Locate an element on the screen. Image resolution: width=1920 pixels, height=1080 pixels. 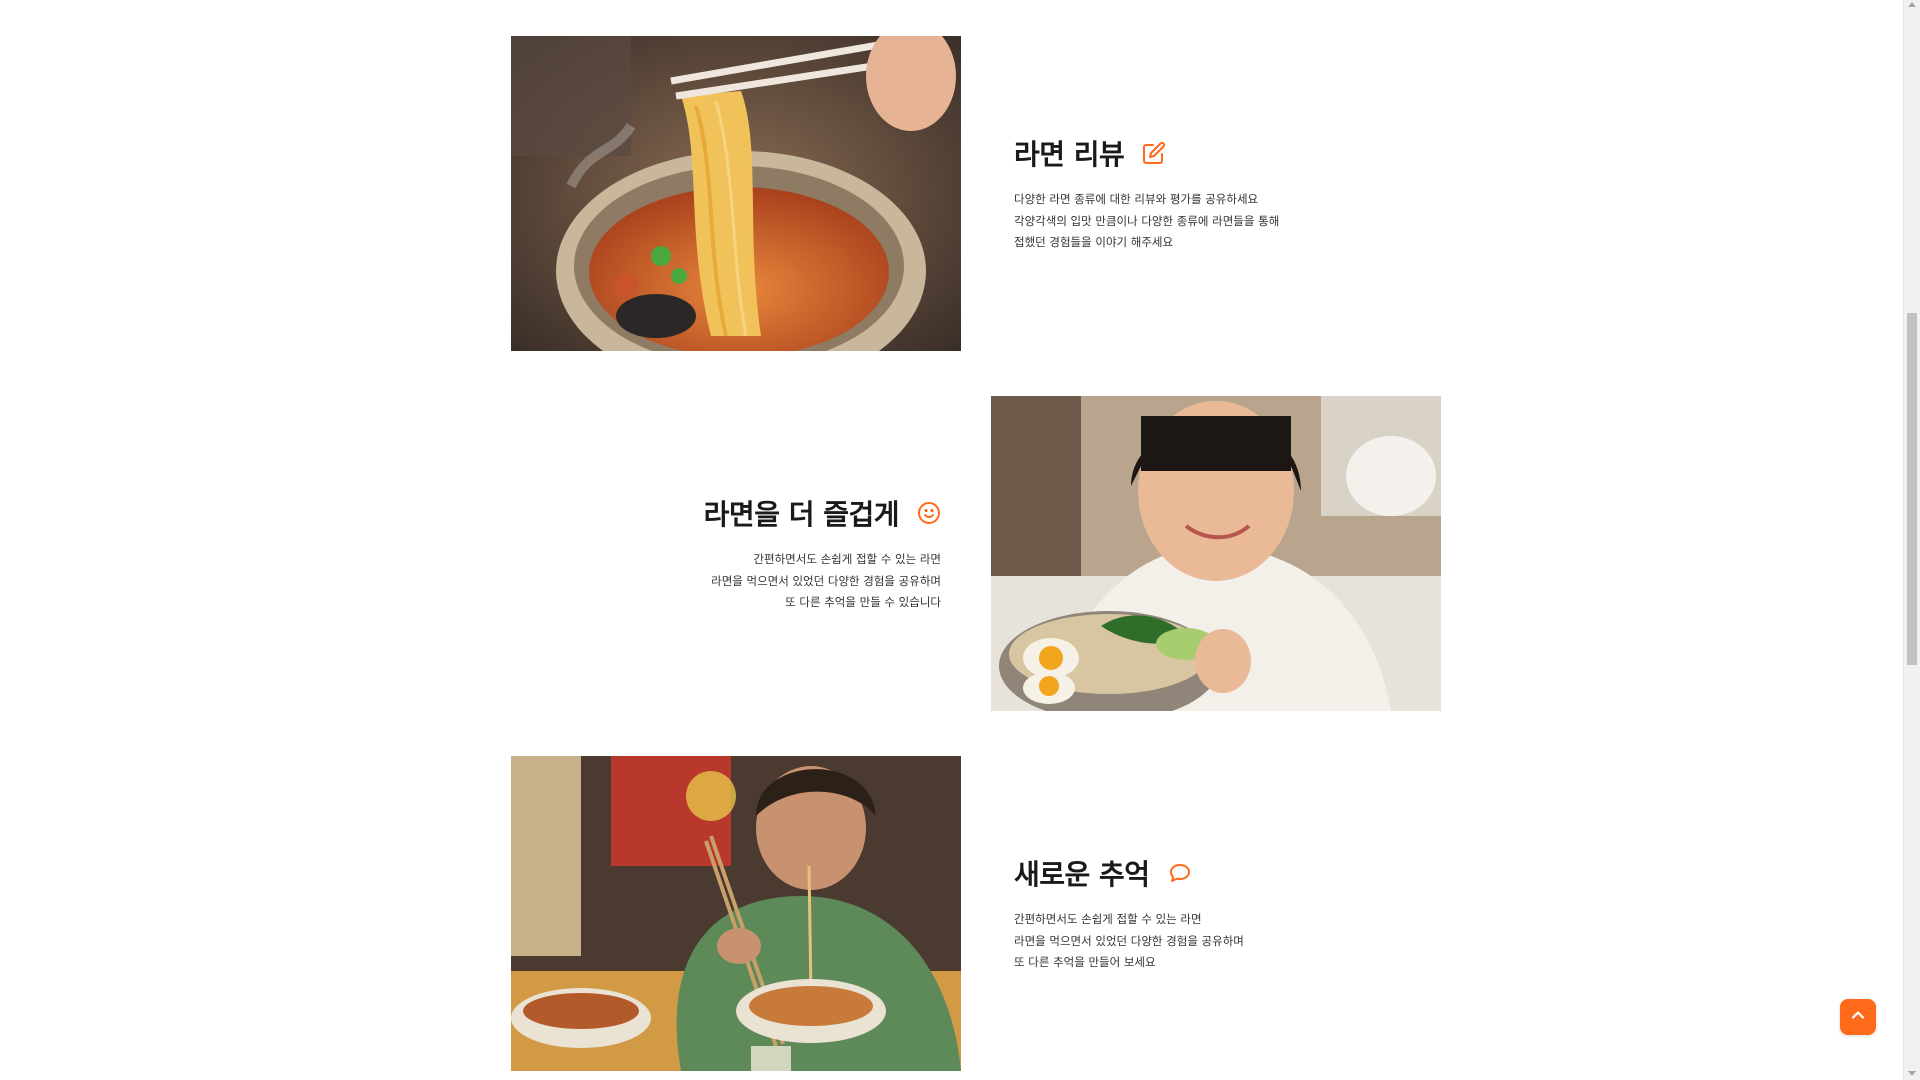
description-line: 다양한 라면 종류에 대한 리뷰와 평가를 공유하세요 is located at coordinates (1136, 199).